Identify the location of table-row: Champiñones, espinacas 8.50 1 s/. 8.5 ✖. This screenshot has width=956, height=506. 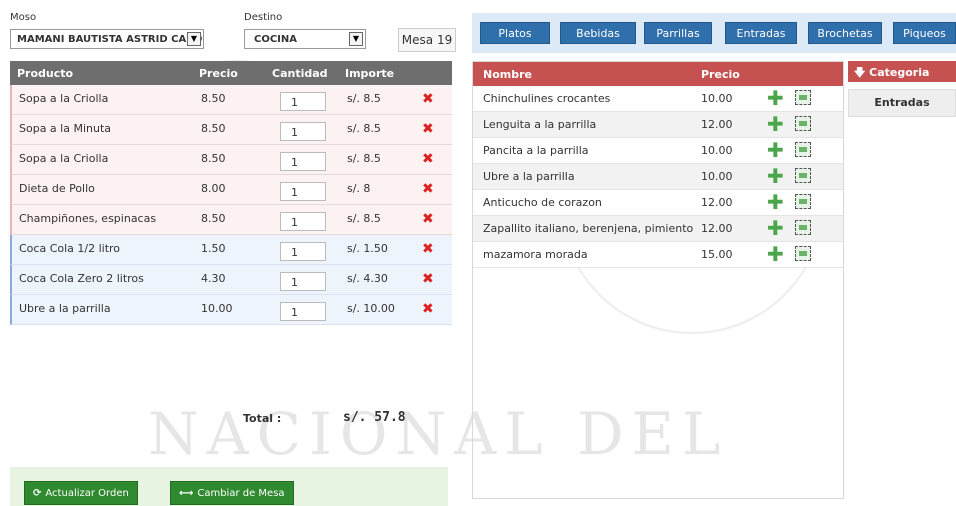
(231, 220).